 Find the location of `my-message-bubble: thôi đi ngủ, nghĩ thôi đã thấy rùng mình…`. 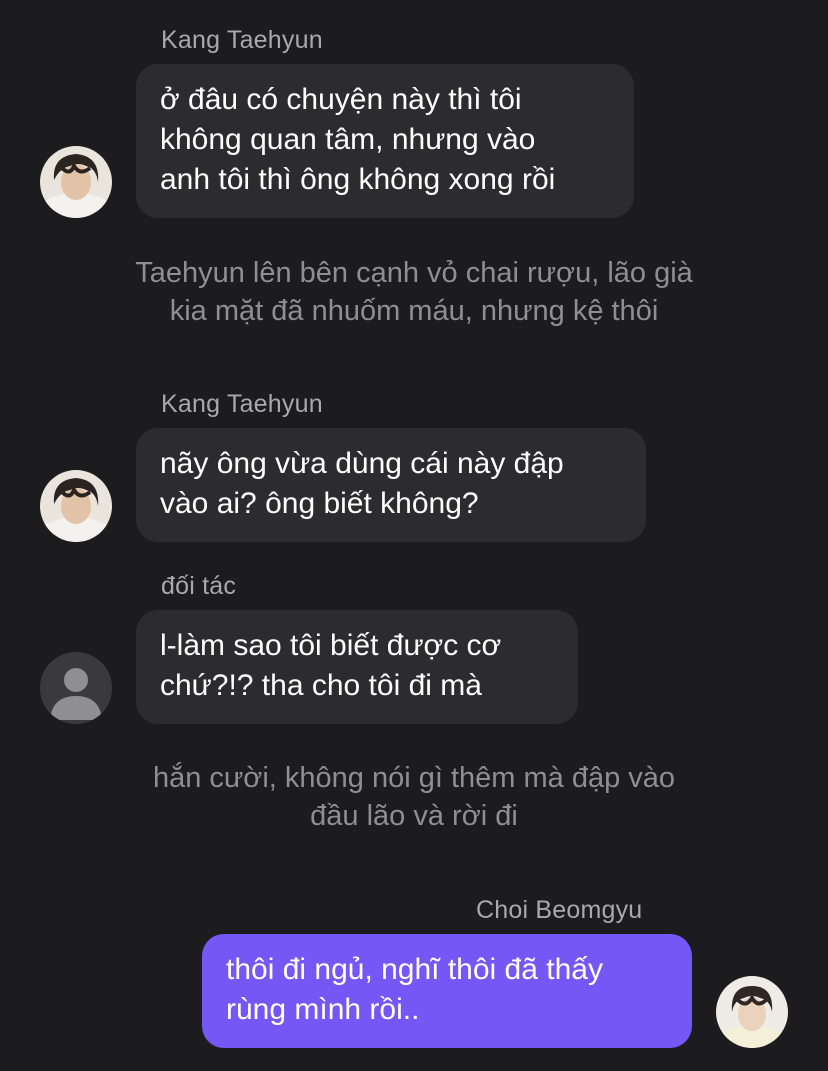

my-message-bubble: thôi đi ngủ, nghĩ thôi đã thấy rùng mình… is located at coordinates (447, 991).